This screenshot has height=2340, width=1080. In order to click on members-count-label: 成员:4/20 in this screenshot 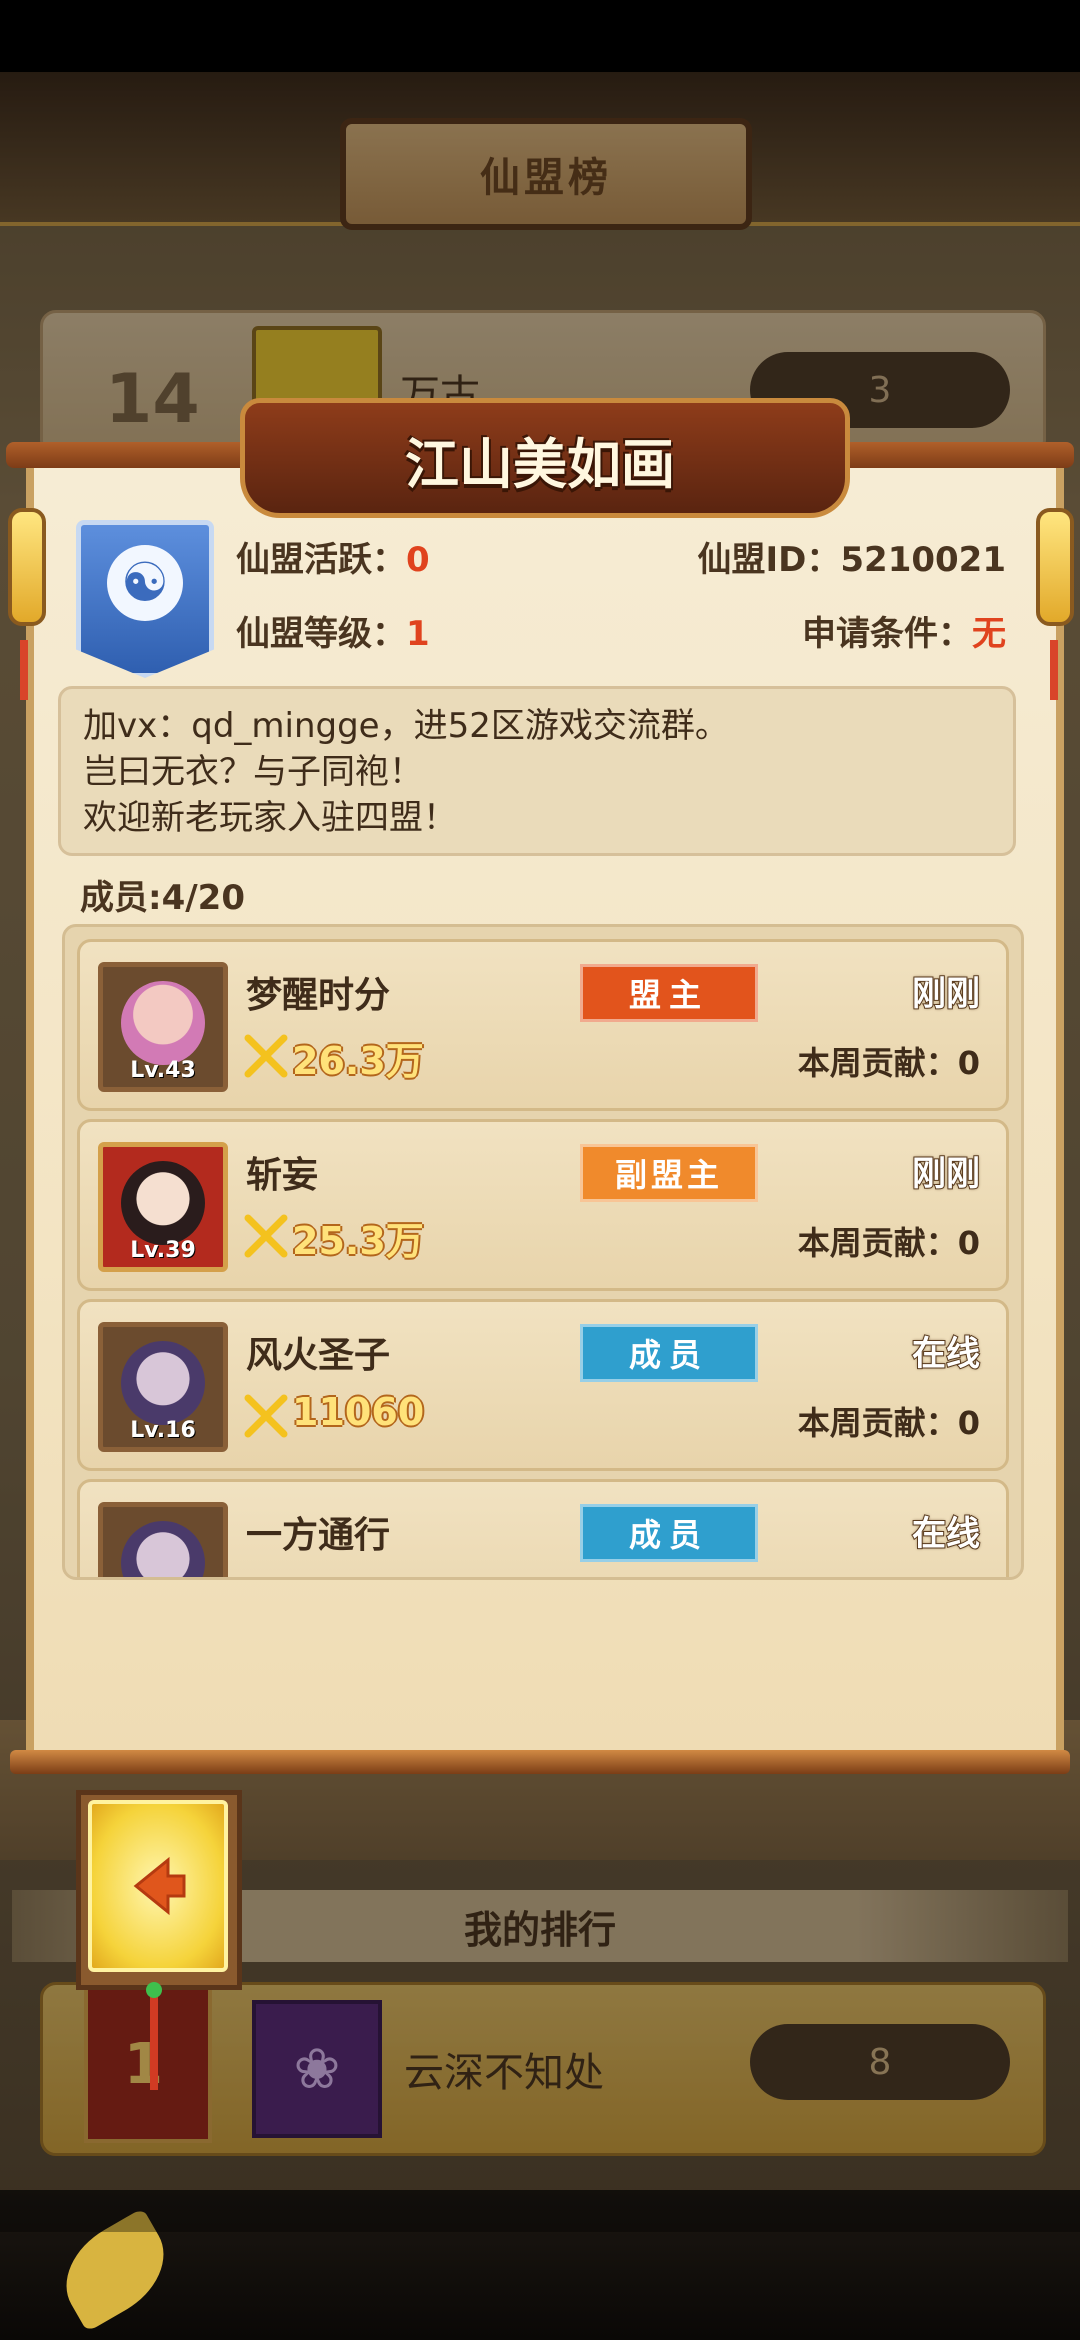, I will do `click(162, 898)`.